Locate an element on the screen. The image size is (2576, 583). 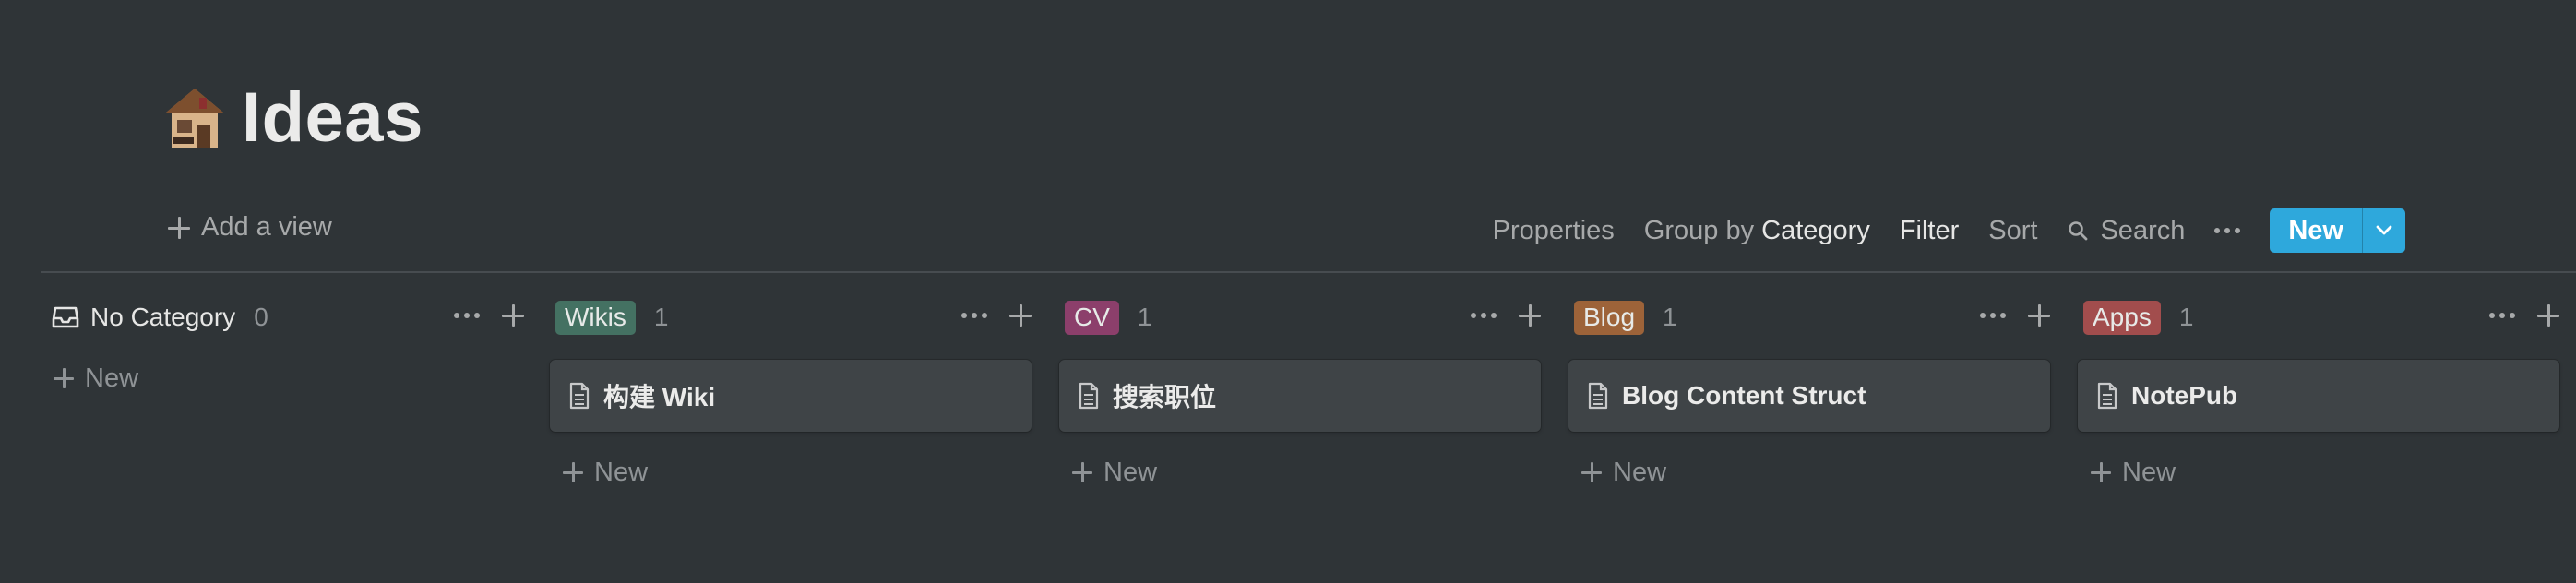
board-card: 构建 Wiki is located at coordinates (791, 396).